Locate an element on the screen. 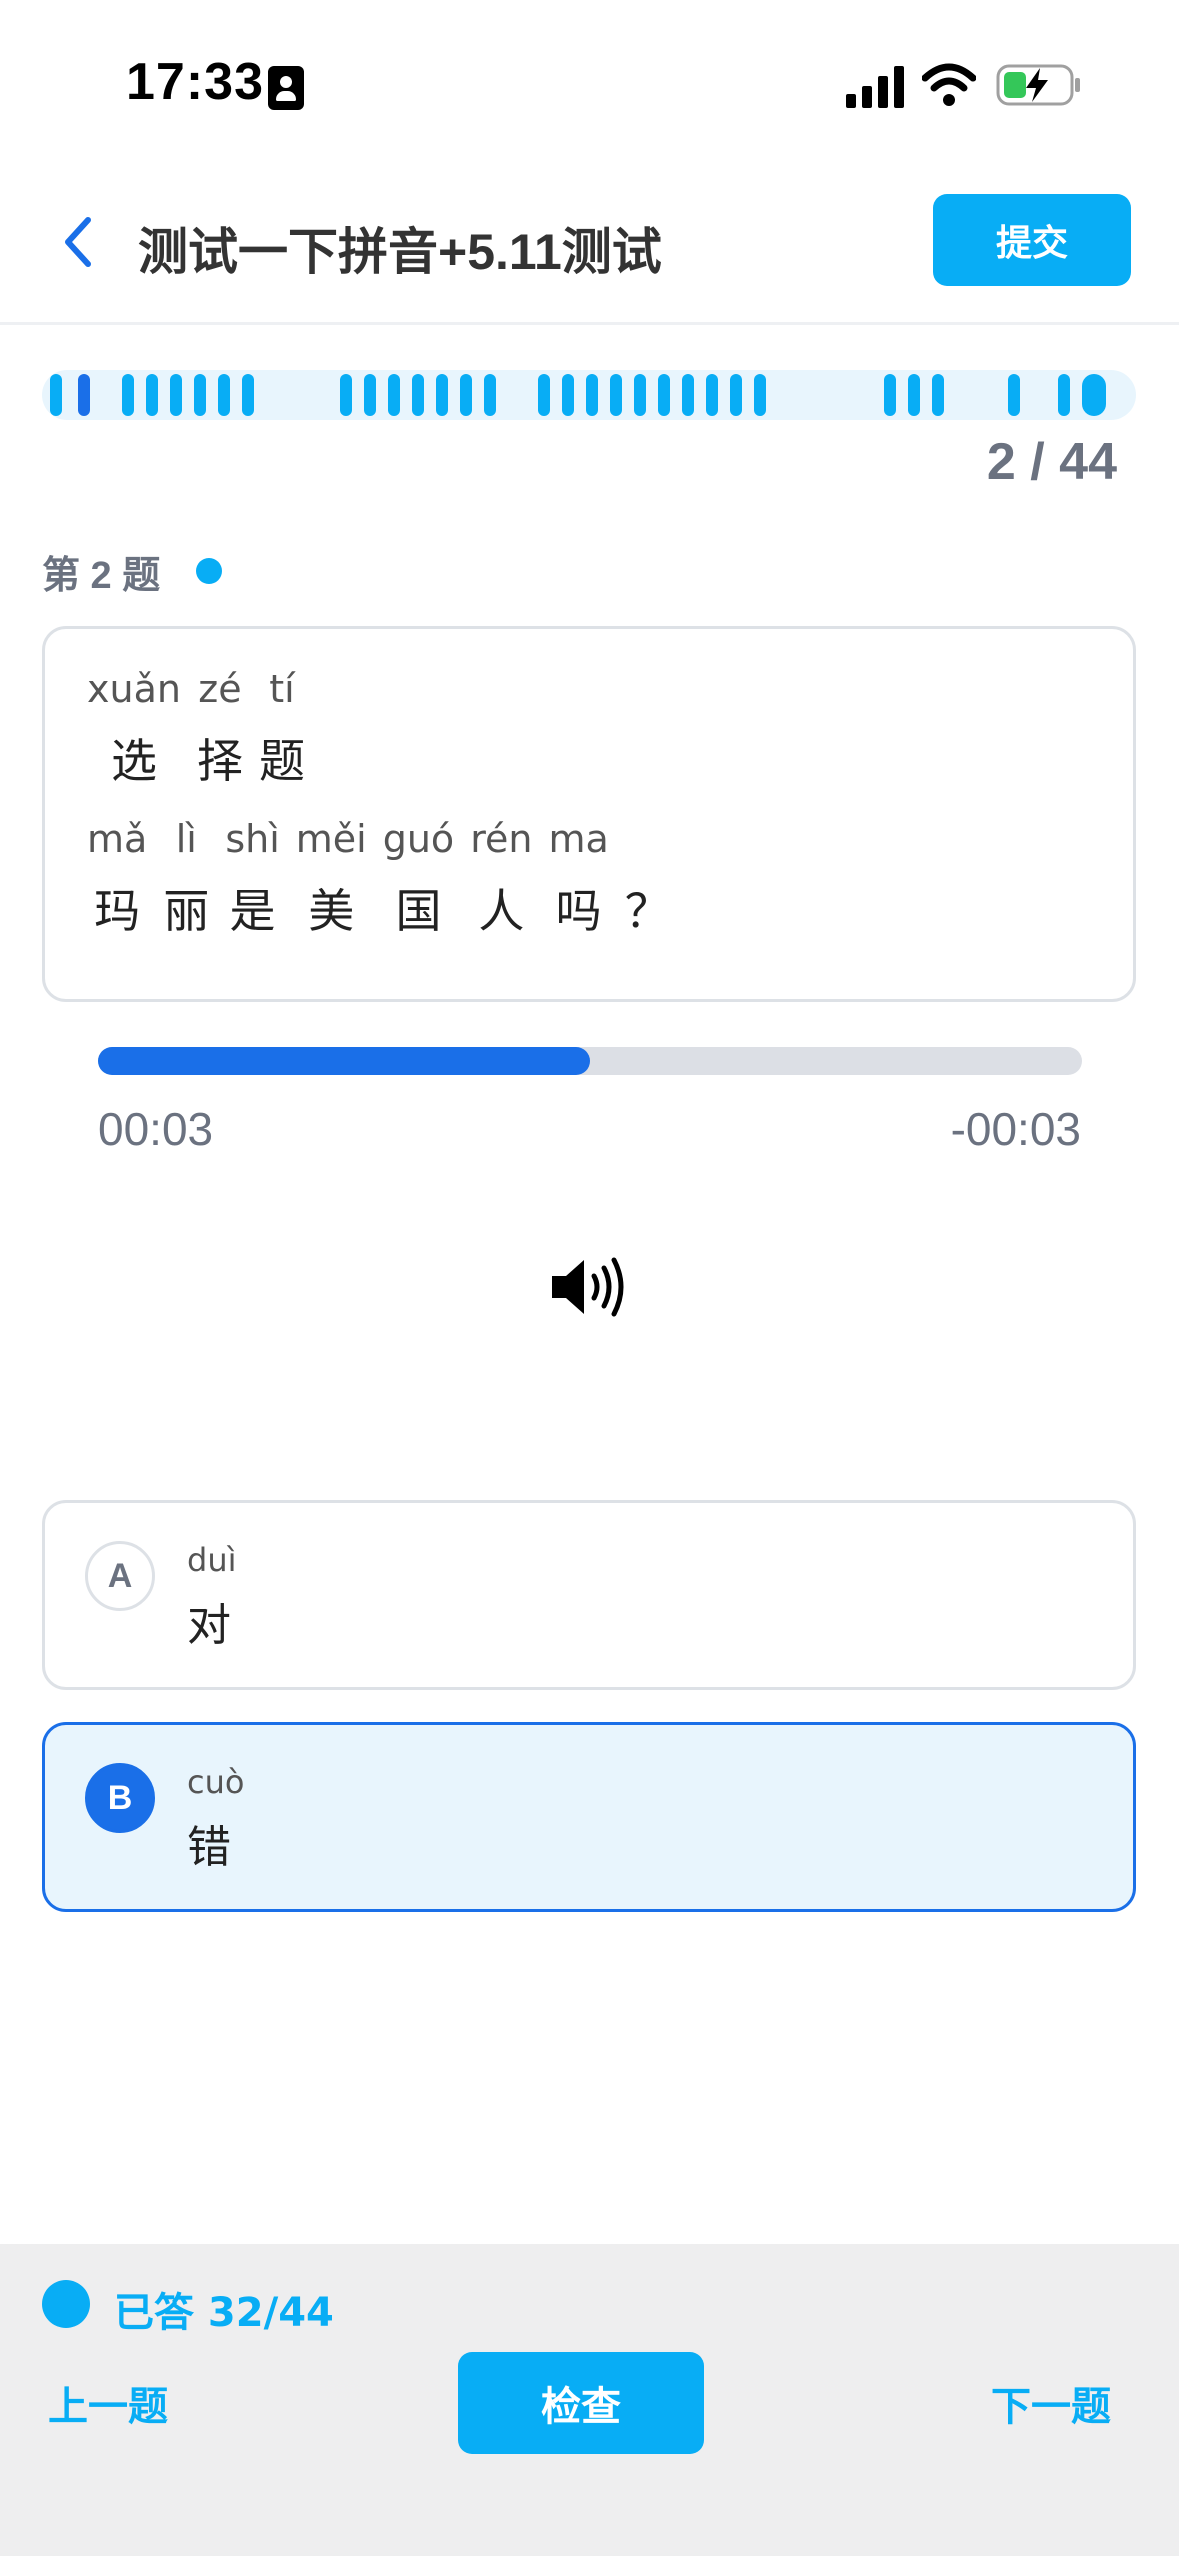  pinyin-text: lì is located at coordinates (186, 839).